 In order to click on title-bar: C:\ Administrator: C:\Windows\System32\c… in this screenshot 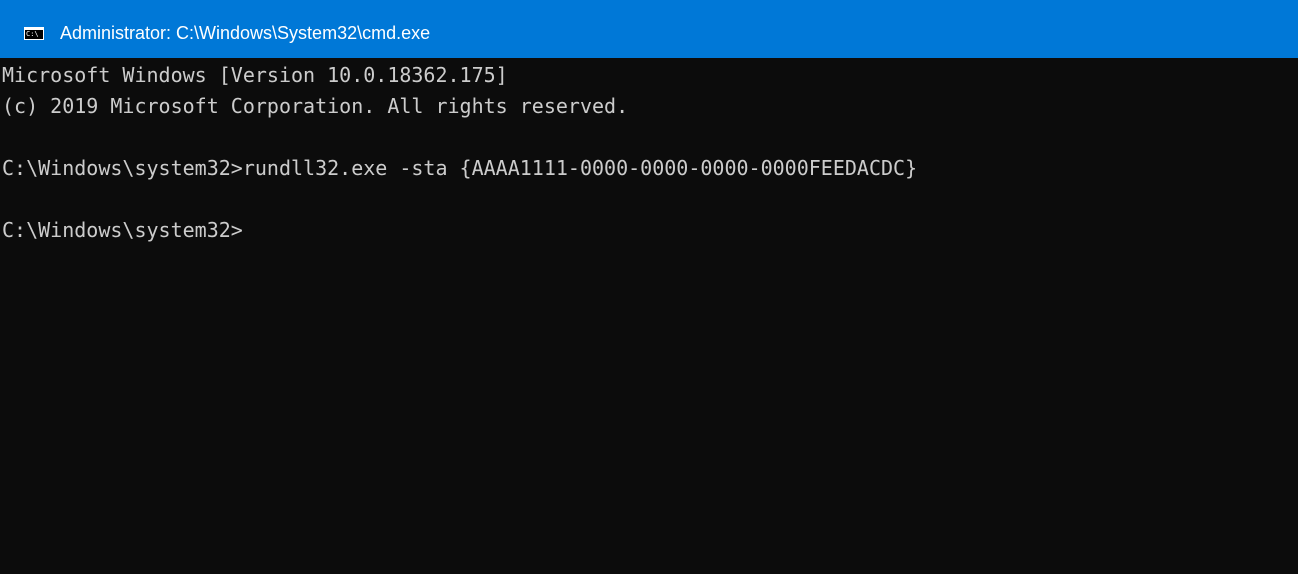, I will do `click(649, 29)`.